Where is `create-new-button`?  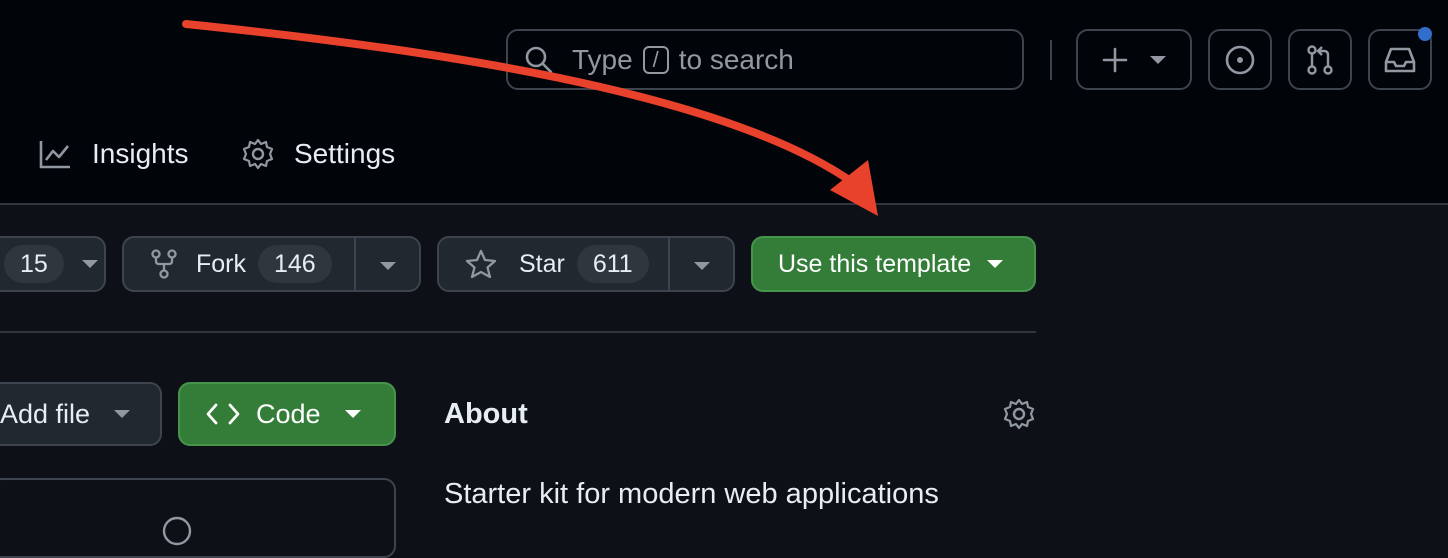
create-new-button is located at coordinates (1134, 59).